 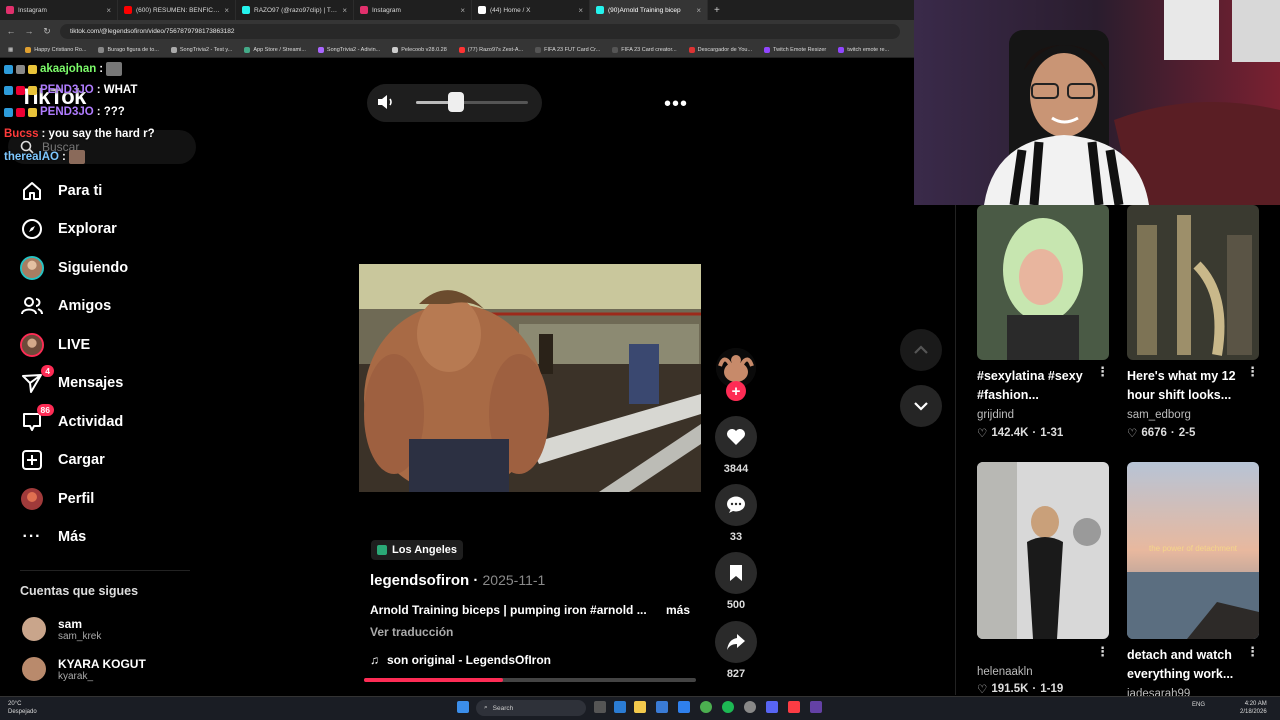 What do you see at coordinates (995, 415) in the screenshot?
I see `suggested-video-user: grijdind` at bounding box center [995, 415].